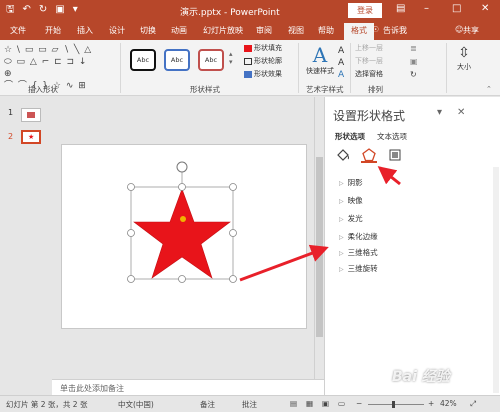 The image size is (500, 412). I want to click on prop-soft-edges: ▷ 柔化边缘, so click(358, 236).